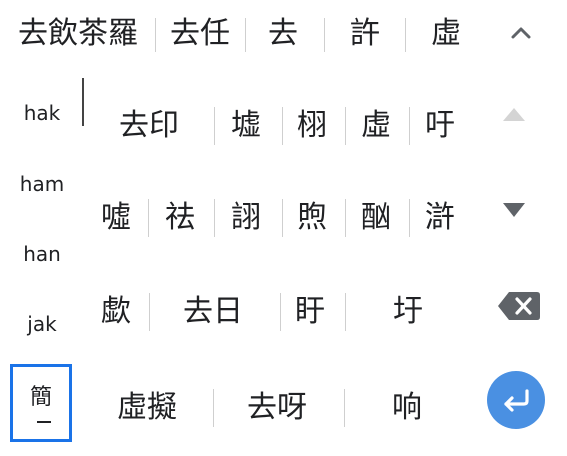 The height and width of the screenshot is (456, 567). I want to click on triangle-up-icon, so click(514, 114).